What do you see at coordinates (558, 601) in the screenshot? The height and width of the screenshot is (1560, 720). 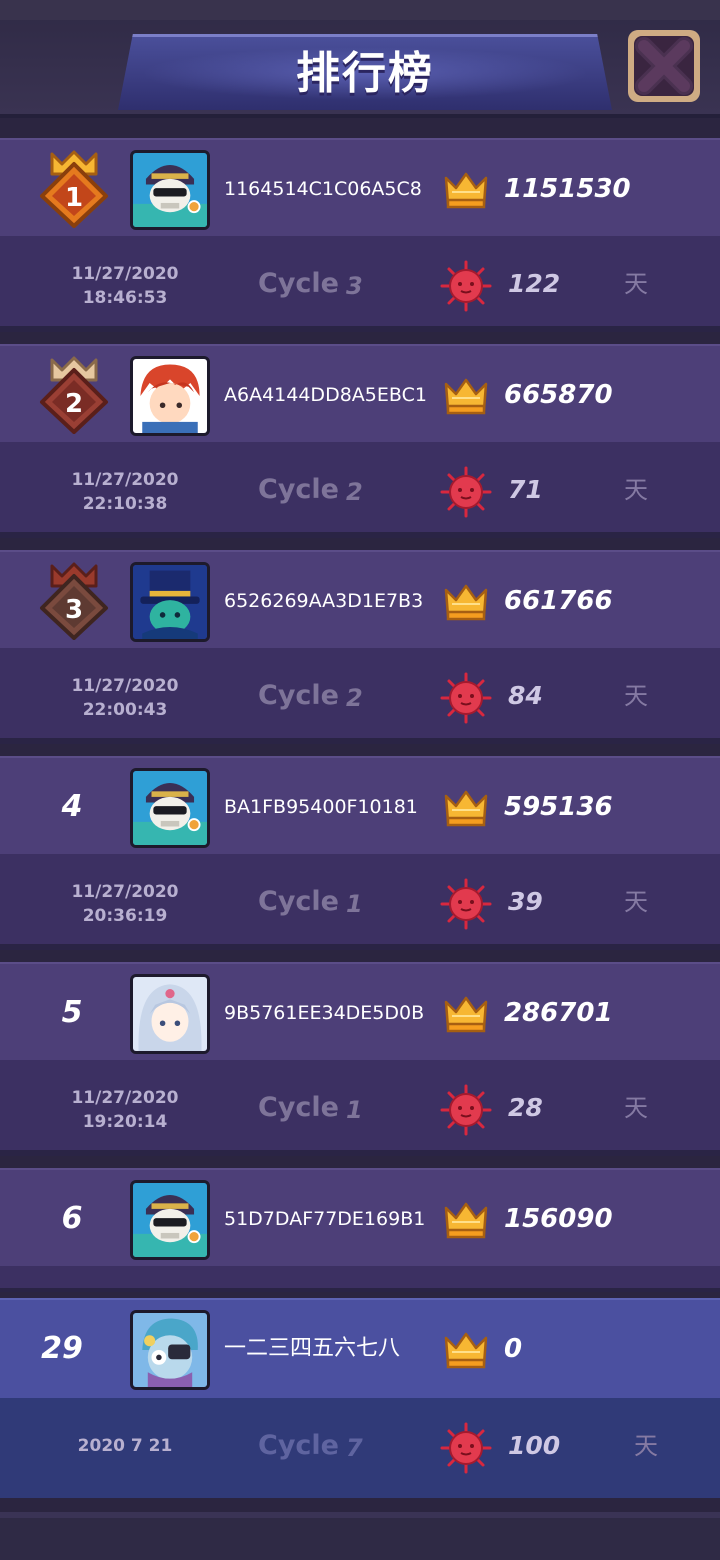 I see `player-score: 661766` at bounding box center [558, 601].